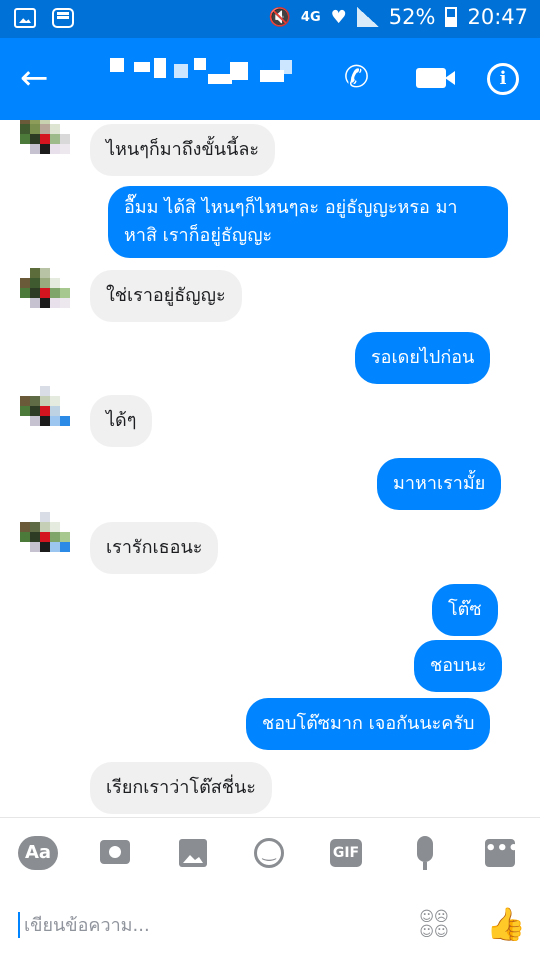 This screenshot has width=540, height=960. Describe the element at coordinates (346, 853) in the screenshot. I see `gif-icon: GIF` at that location.